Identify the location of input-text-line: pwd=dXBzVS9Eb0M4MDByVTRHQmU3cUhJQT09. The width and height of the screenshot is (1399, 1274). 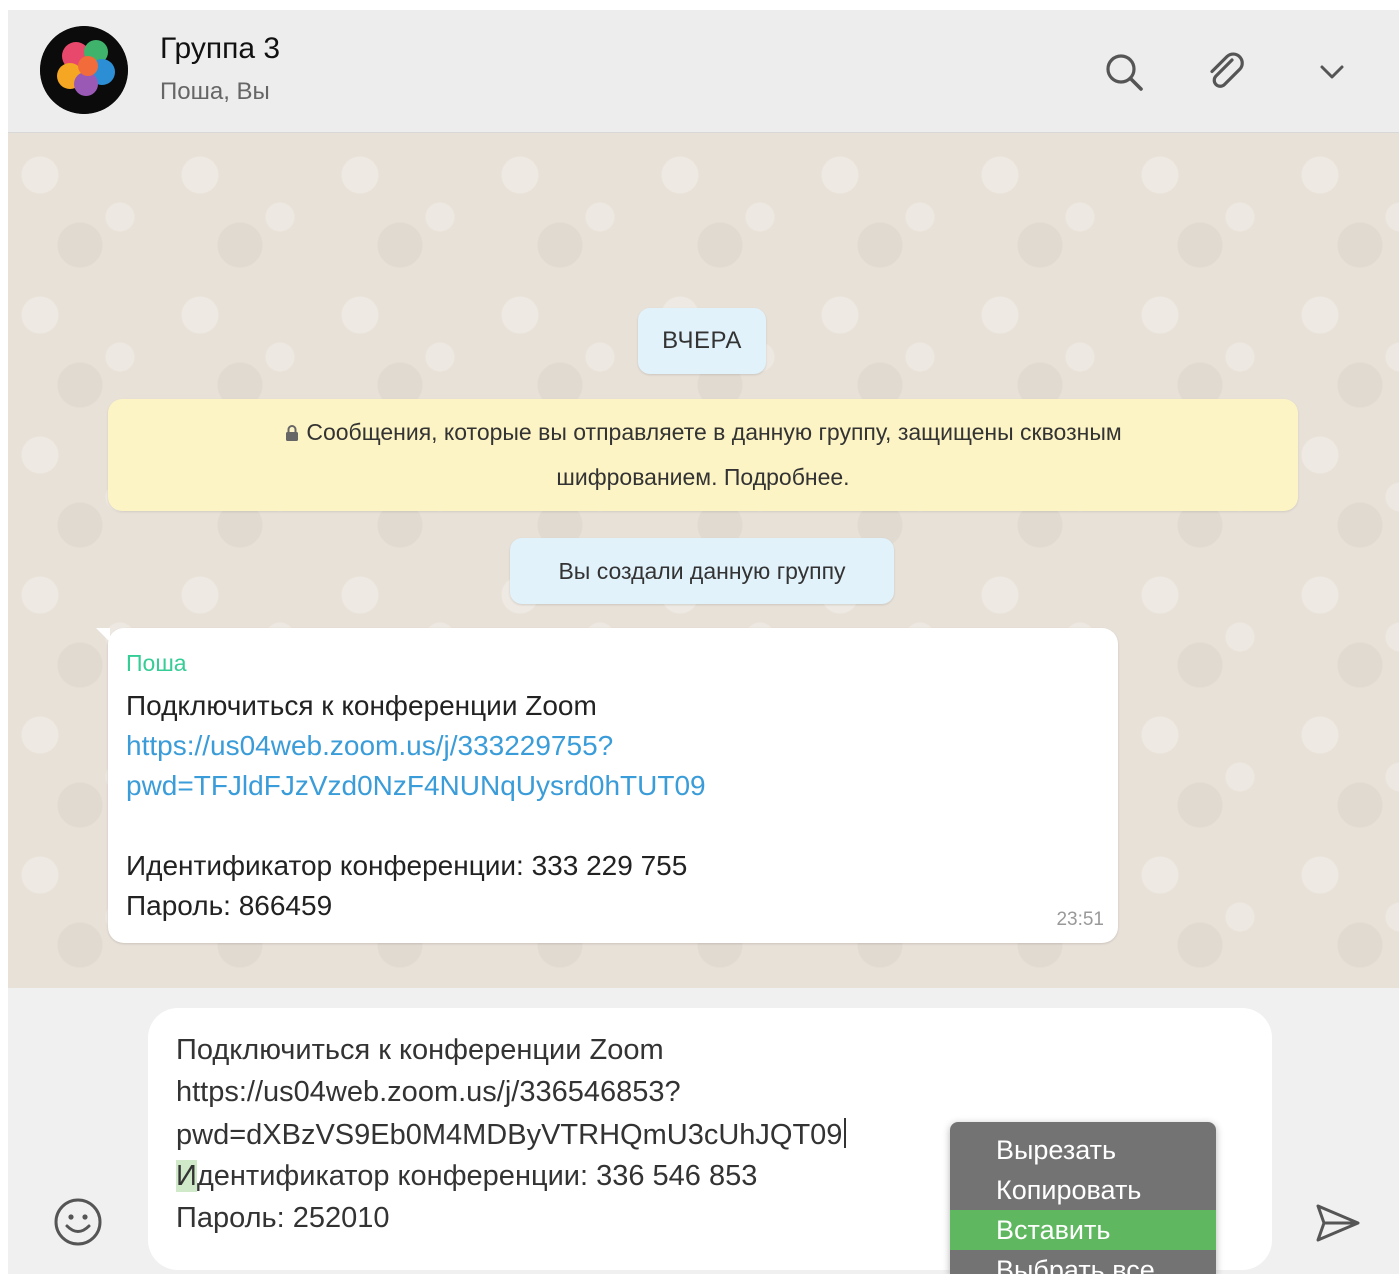
(511, 1135).